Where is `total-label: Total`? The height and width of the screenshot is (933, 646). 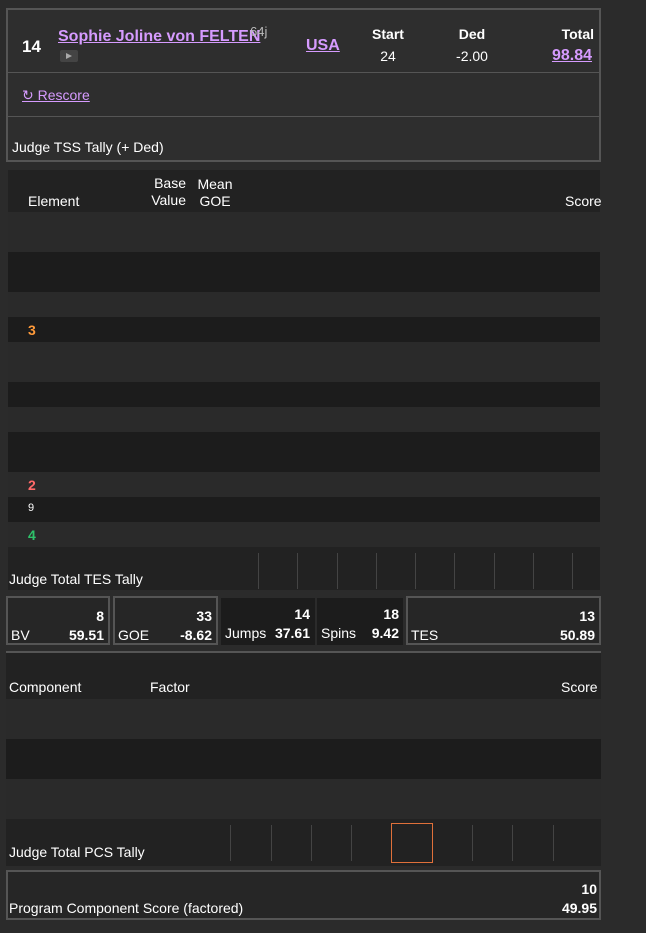
total-label: Total is located at coordinates (577, 34).